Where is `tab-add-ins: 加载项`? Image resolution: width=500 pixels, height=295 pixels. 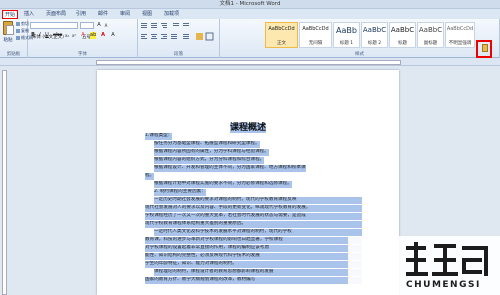 tab-add-ins: 加载项 is located at coordinates (171, 14).